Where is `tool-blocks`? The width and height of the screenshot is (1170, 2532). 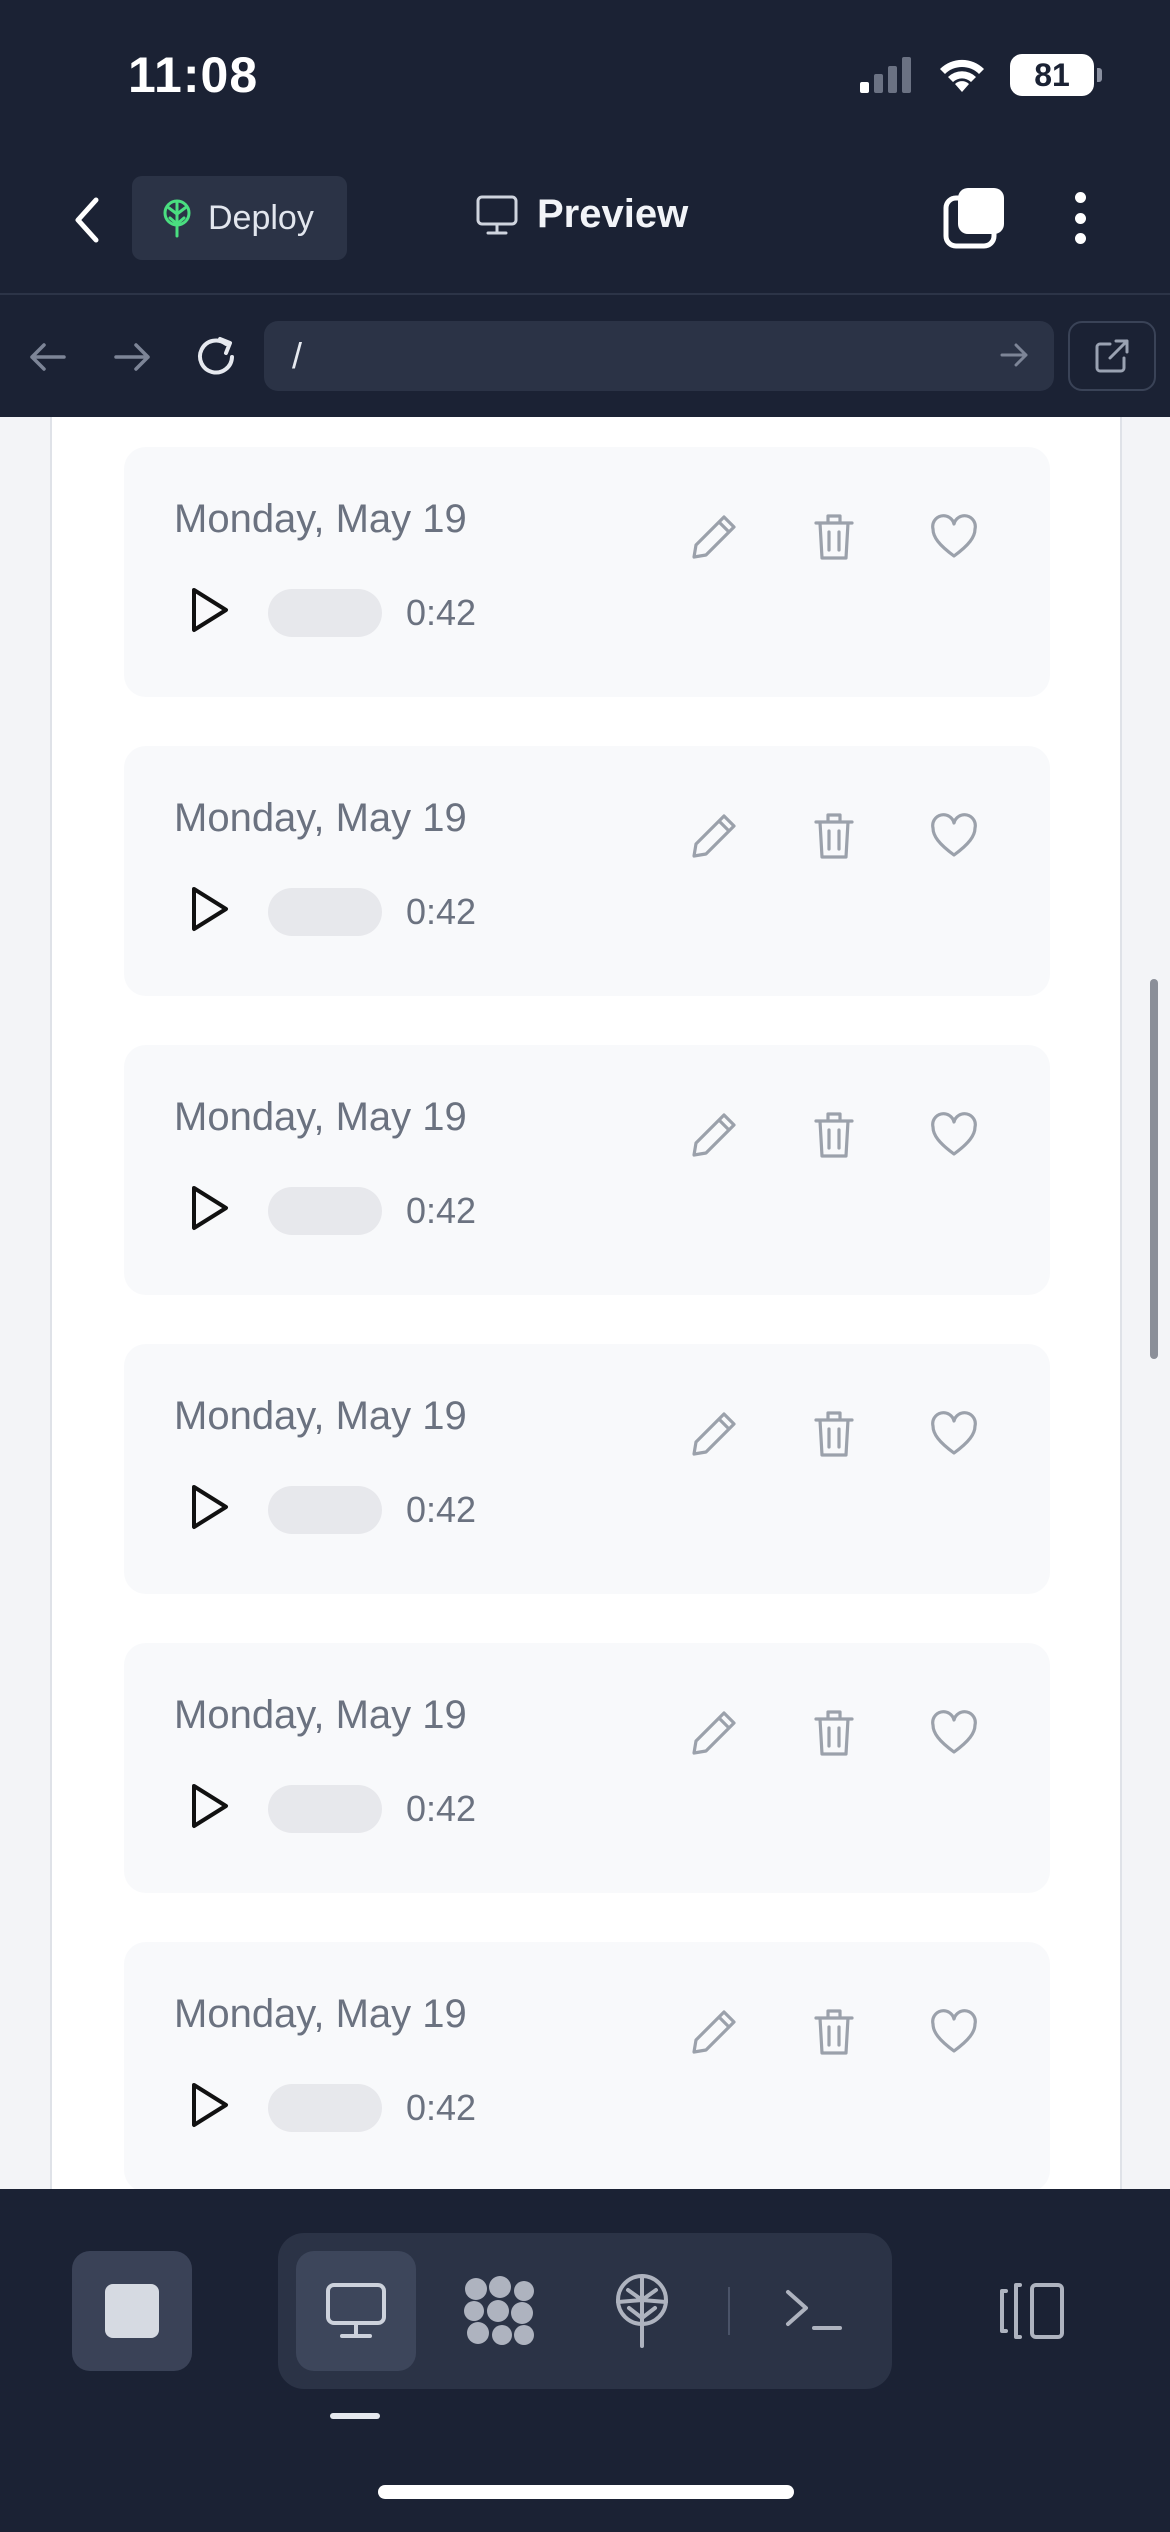 tool-blocks is located at coordinates (500, 2311).